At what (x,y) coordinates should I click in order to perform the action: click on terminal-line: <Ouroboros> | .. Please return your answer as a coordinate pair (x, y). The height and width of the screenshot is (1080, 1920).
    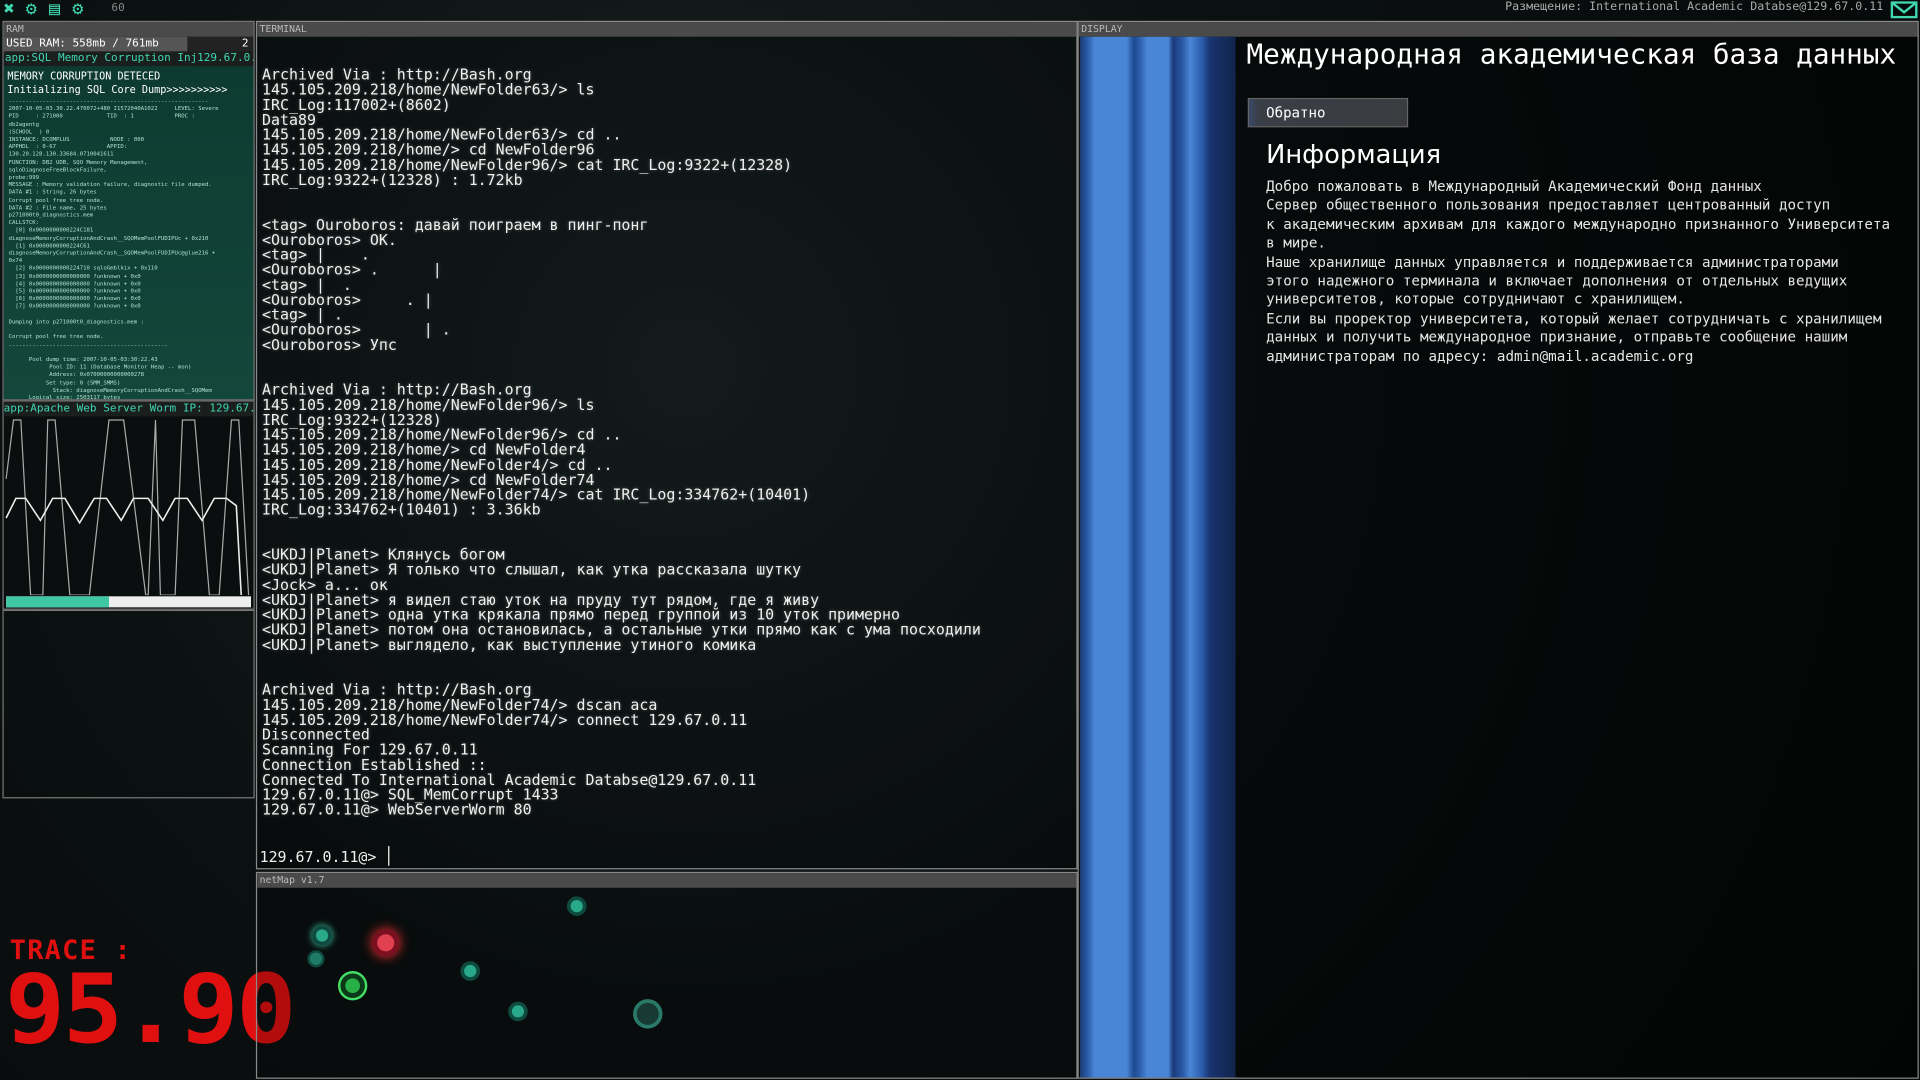
    Looking at the image, I should click on (356, 330).